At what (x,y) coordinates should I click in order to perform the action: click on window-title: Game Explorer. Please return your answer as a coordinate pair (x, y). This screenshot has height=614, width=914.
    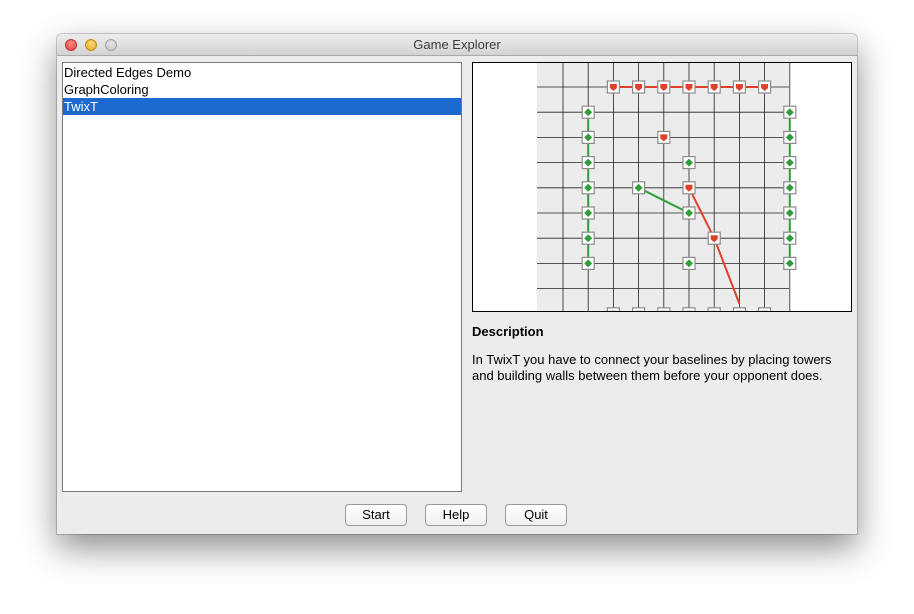
    Looking at the image, I should click on (457, 44).